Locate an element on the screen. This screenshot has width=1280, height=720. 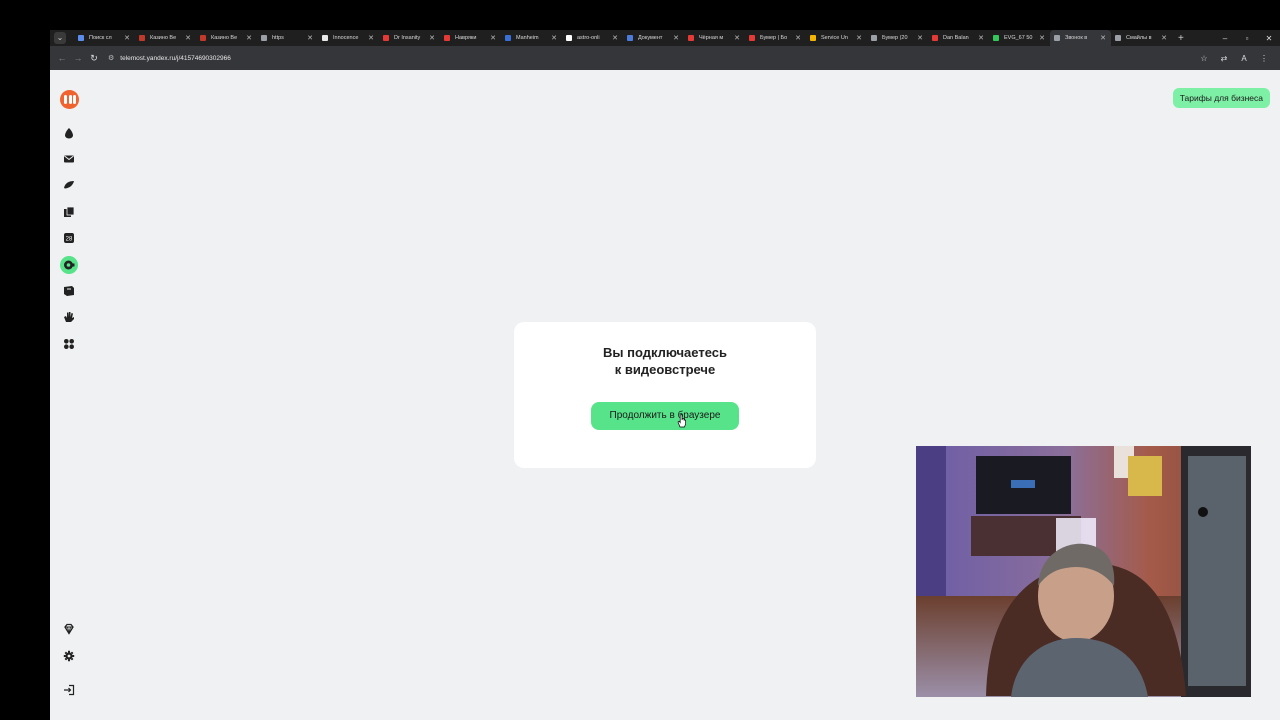
browser-tab: Бумер | Бо ✕ is located at coordinates (775, 38).